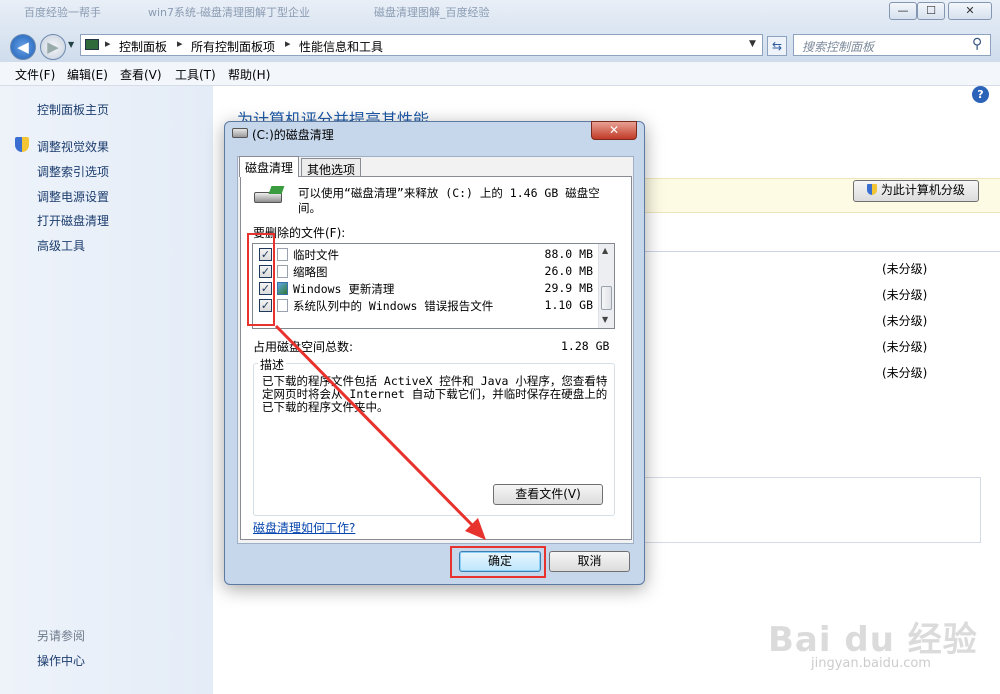 This screenshot has width=1000, height=694. What do you see at coordinates (614, 130) in the screenshot?
I see `dialog-close-button: ✕` at bounding box center [614, 130].